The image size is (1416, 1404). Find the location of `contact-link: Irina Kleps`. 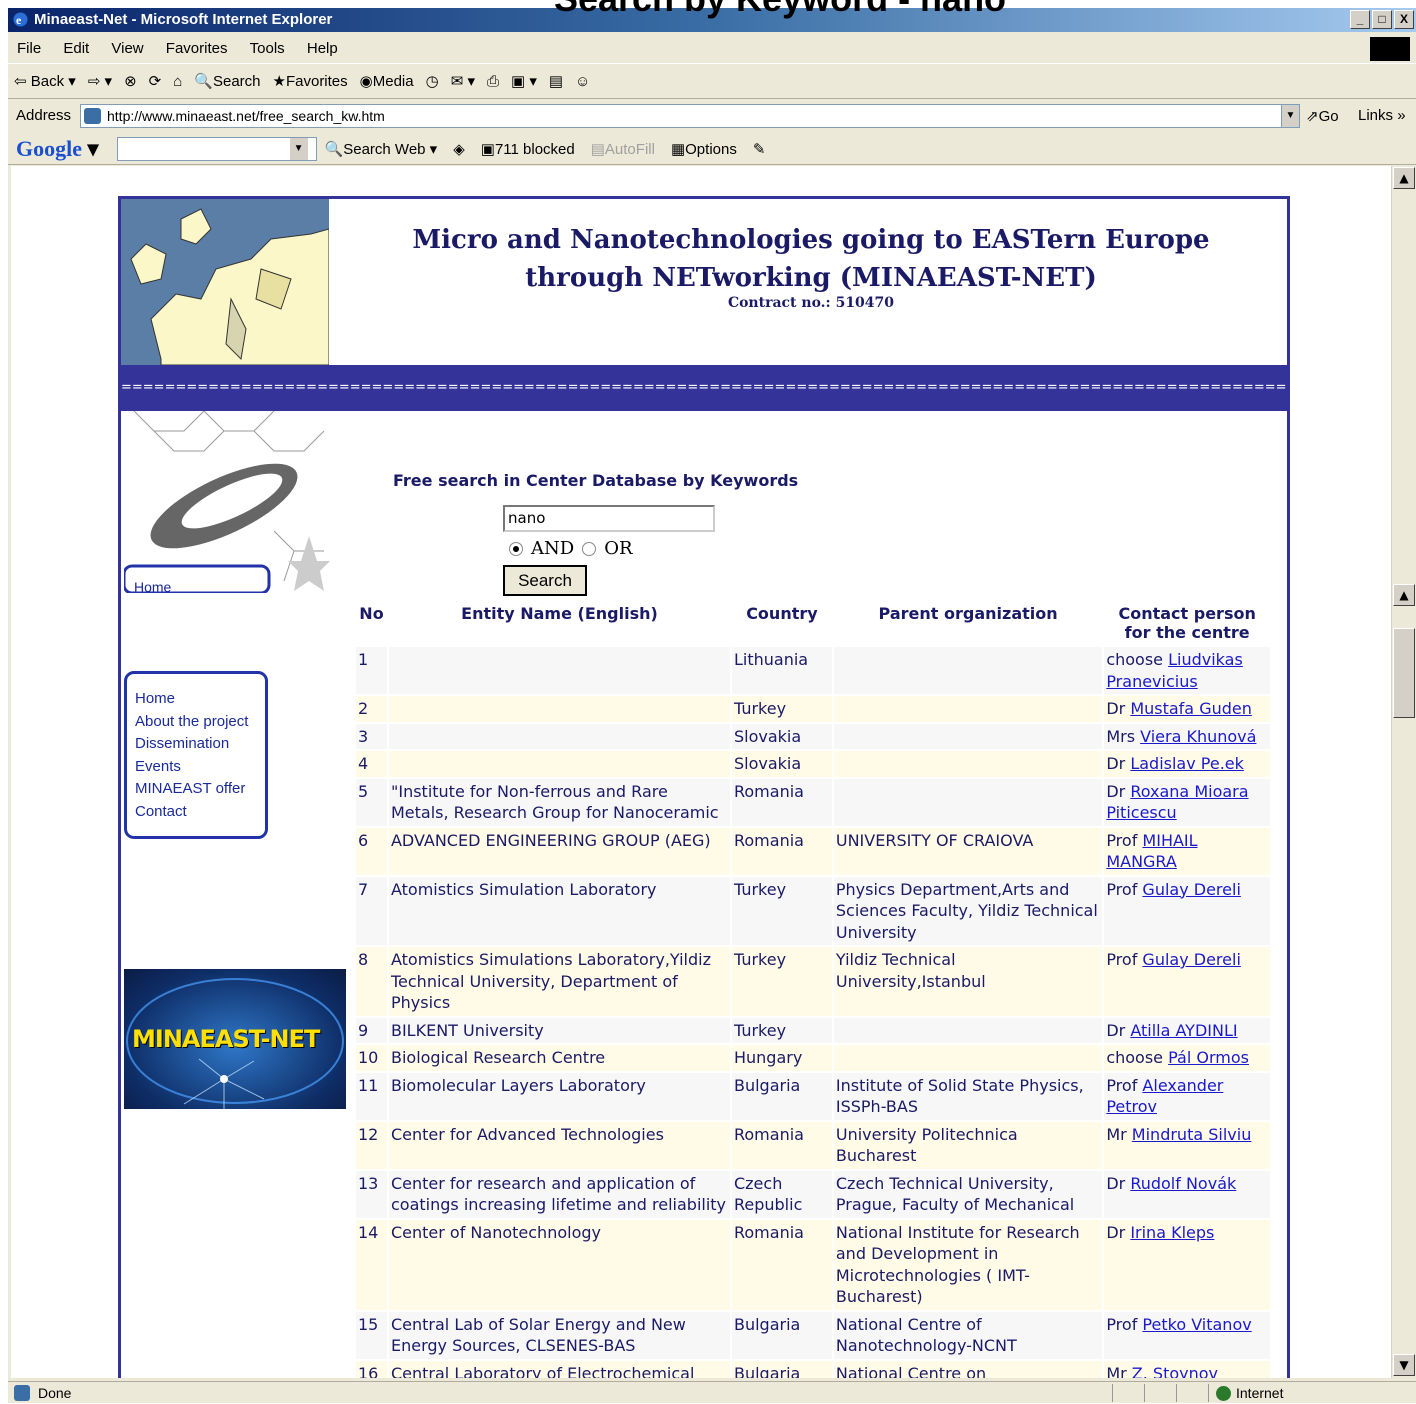

contact-link: Irina Kleps is located at coordinates (1172, 1232).